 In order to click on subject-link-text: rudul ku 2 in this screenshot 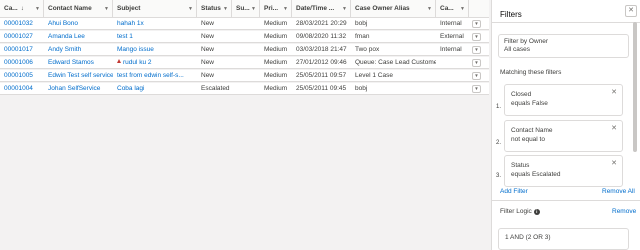, I will do `click(137, 62)`.